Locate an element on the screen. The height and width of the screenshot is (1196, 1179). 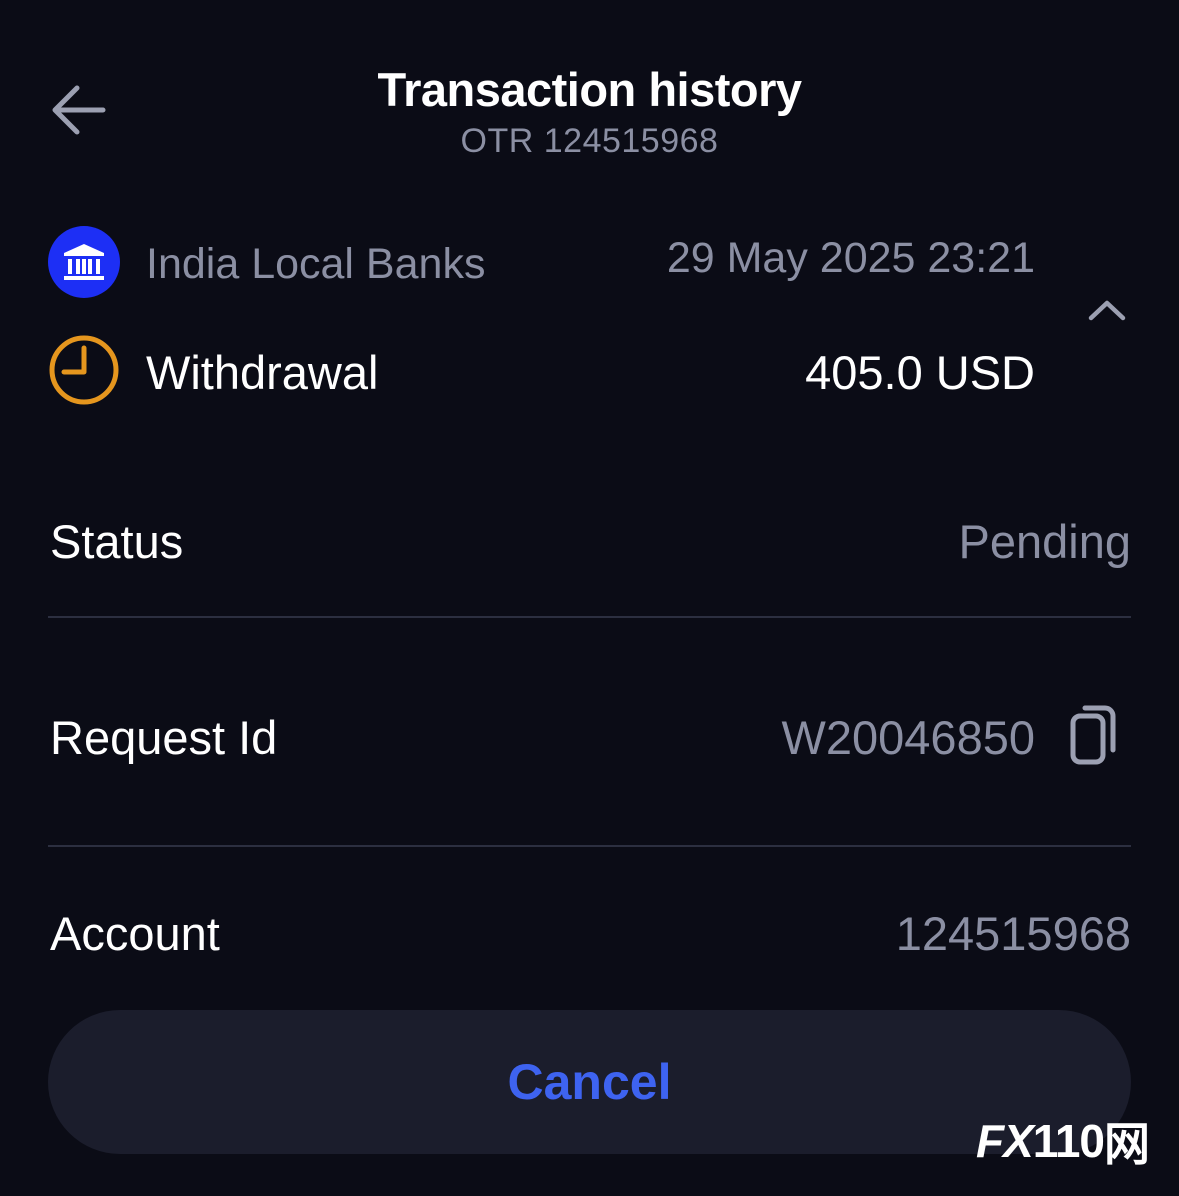
watermark-logo: FX 110 网 is located at coordinates (1063, 1141).